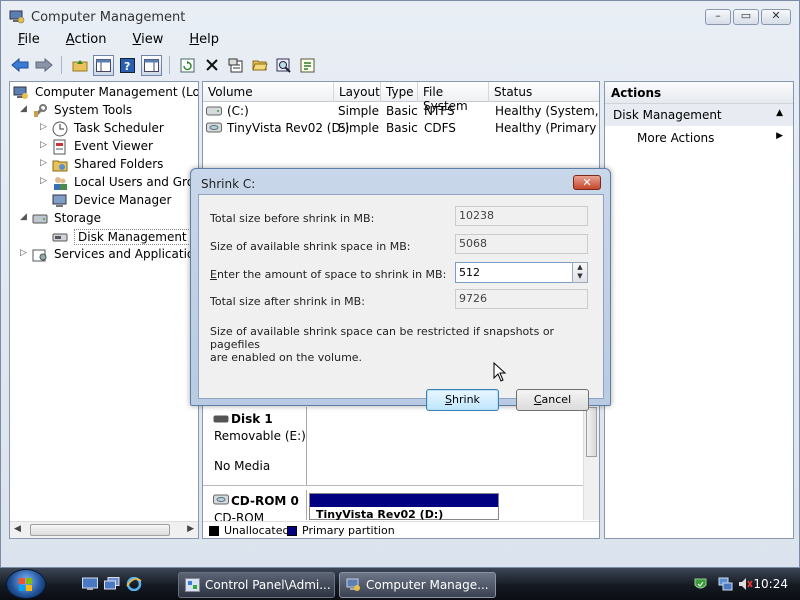 The image size is (800, 600). I want to click on show-desktop-icon, so click(90, 584).